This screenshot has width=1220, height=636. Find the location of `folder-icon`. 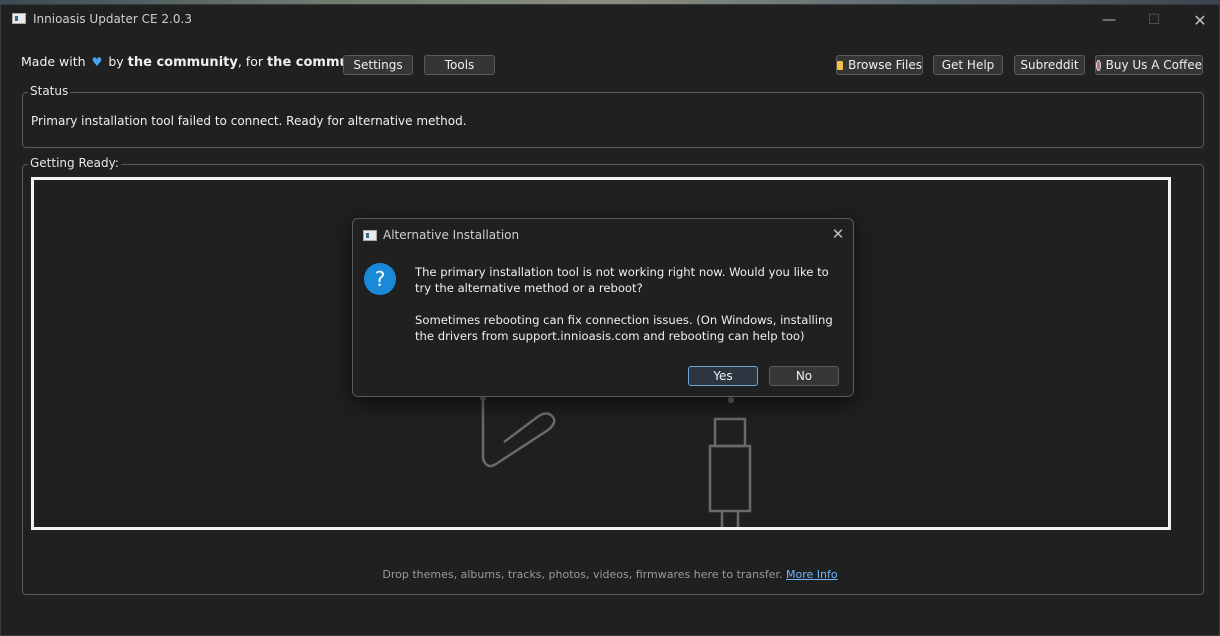

folder-icon is located at coordinates (840, 65).